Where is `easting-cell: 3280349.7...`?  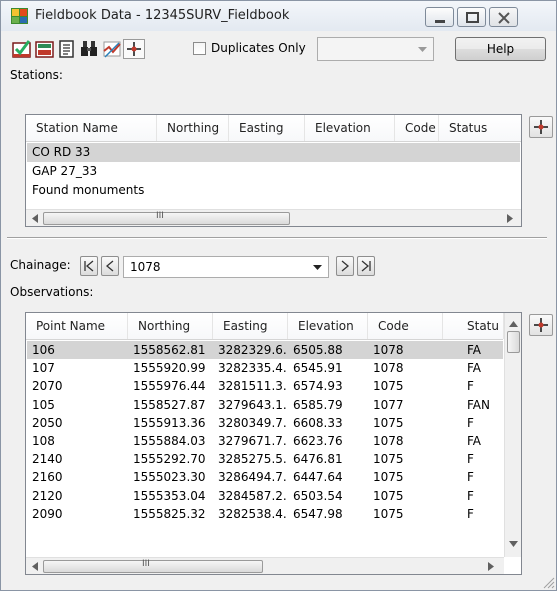 easting-cell: 3280349.7... is located at coordinates (253, 422).